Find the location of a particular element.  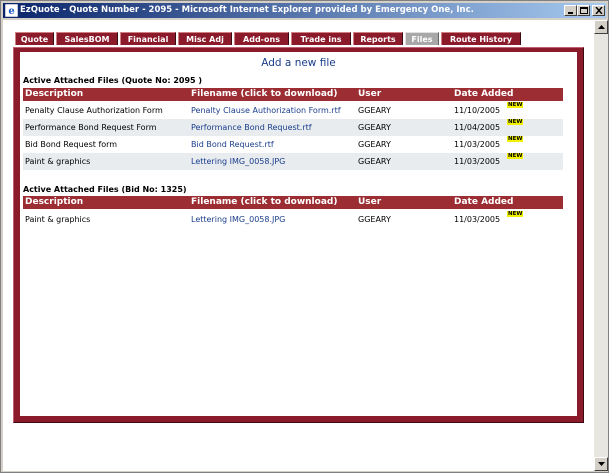

file-date: 11/10/2005 is located at coordinates (477, 110).